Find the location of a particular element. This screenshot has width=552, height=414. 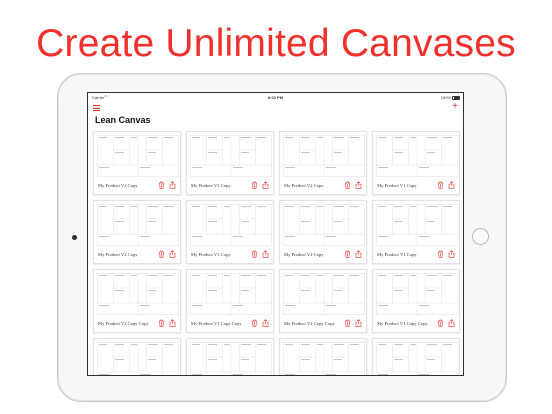

home-button is located at coordinates (480, 236).